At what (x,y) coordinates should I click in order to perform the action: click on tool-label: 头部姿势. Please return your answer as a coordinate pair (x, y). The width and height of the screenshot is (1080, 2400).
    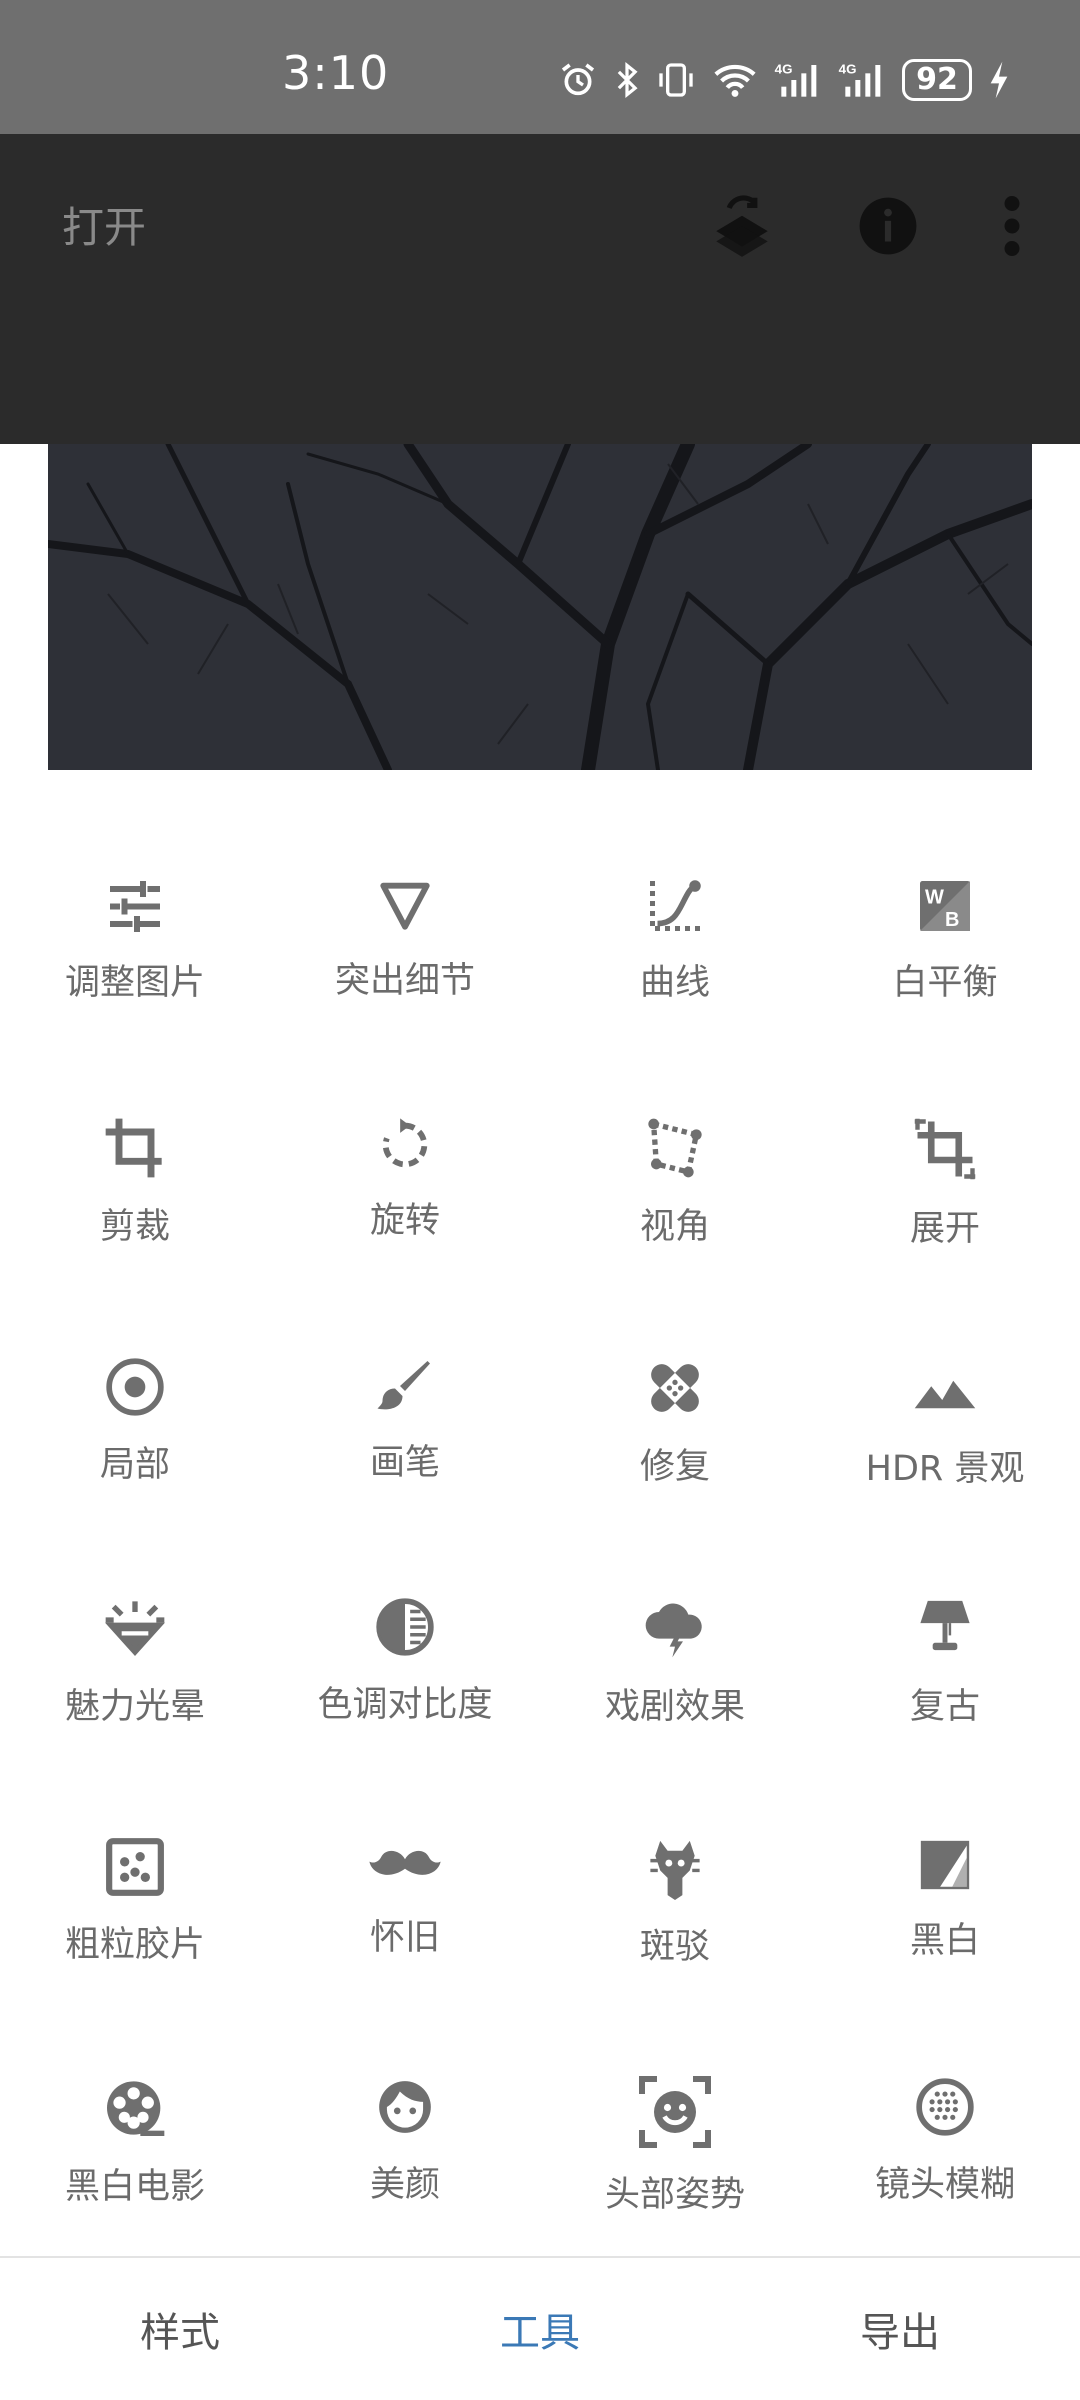
    Looking at the image, I should click on (674, 2195).